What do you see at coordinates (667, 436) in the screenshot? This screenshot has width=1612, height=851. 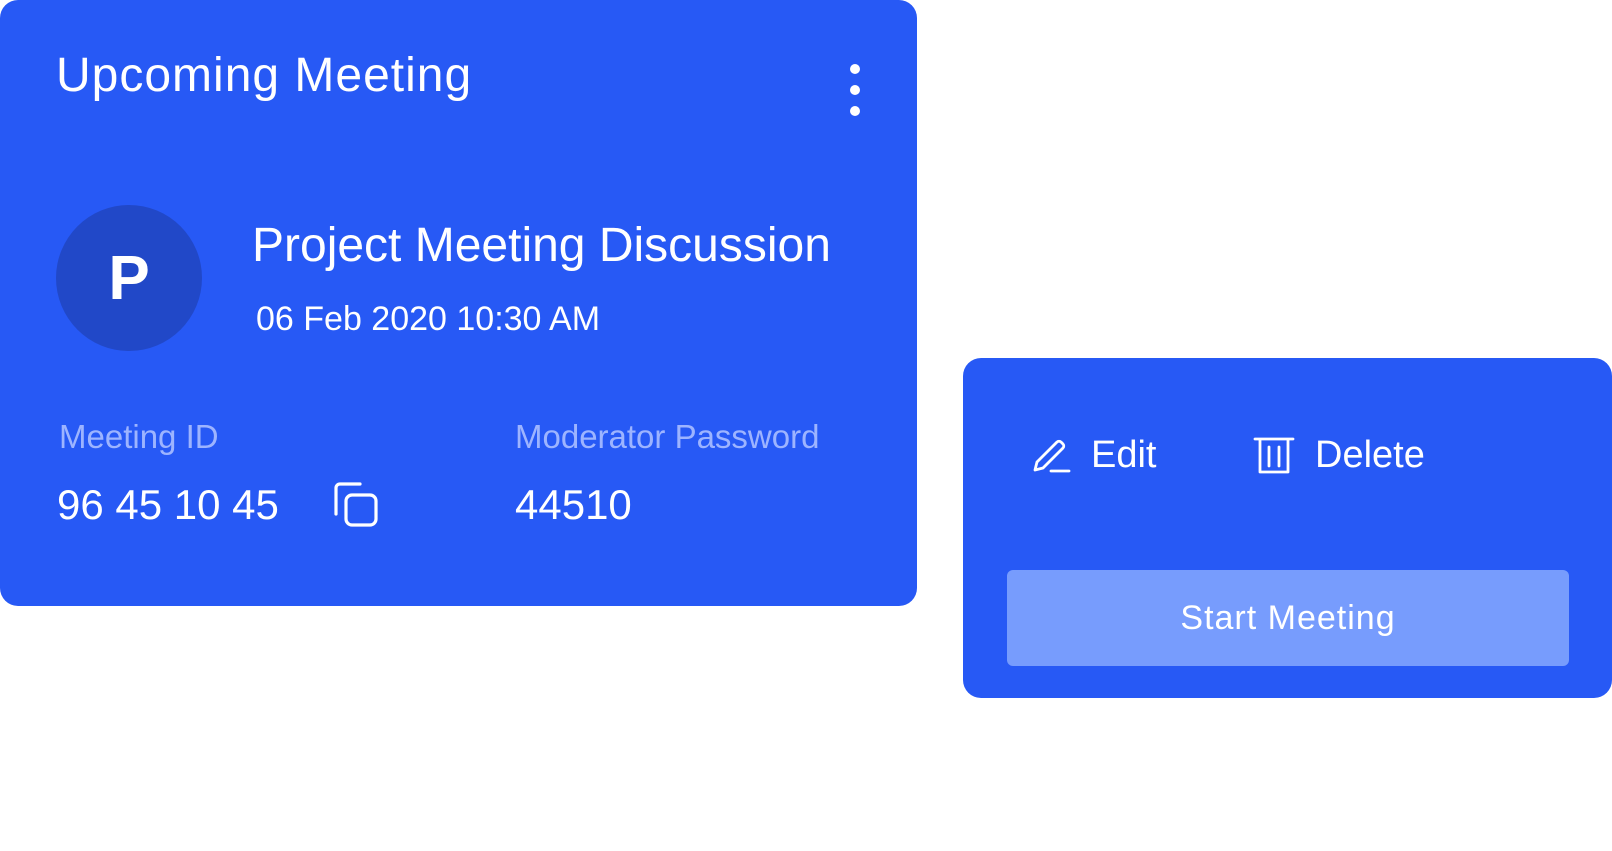 I see `moderator-password-label: Moderator Password` at bounding box center [667, 436].